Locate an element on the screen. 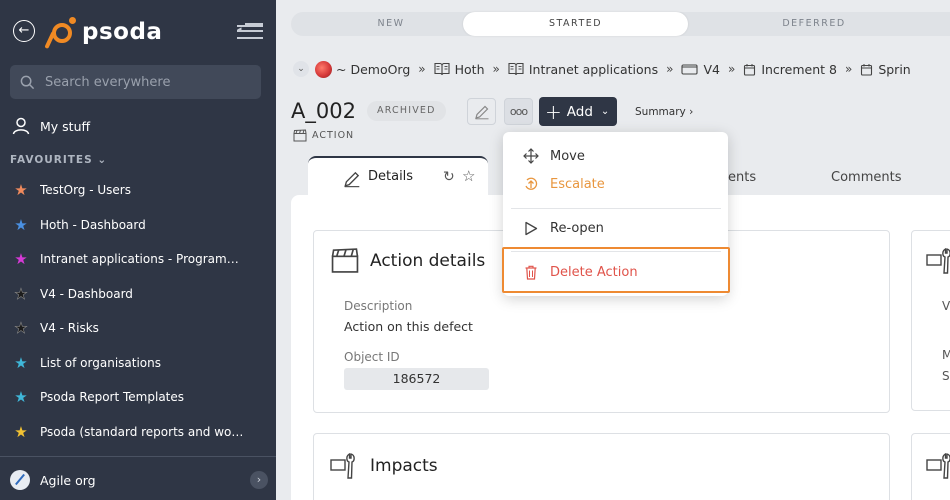 This screenshot has width=950, height=500. side-card-text: S is located at coordinates (946, 376).